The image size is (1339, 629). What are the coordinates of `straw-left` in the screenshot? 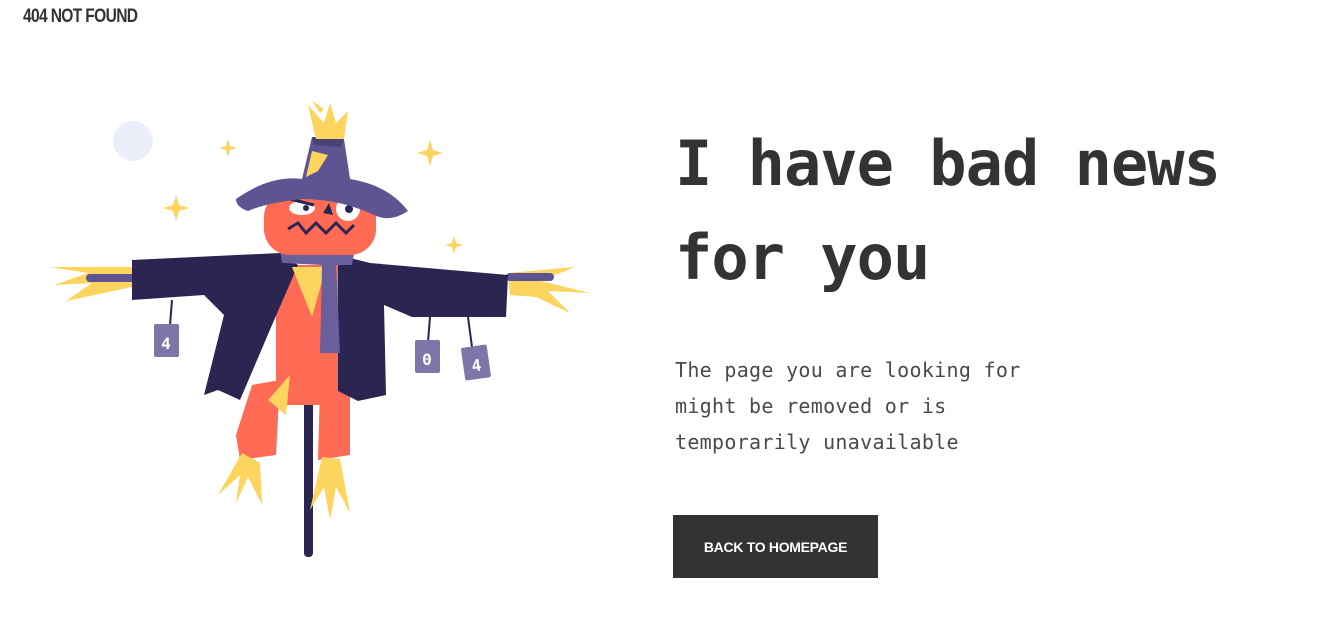 It's located at (91, 284).